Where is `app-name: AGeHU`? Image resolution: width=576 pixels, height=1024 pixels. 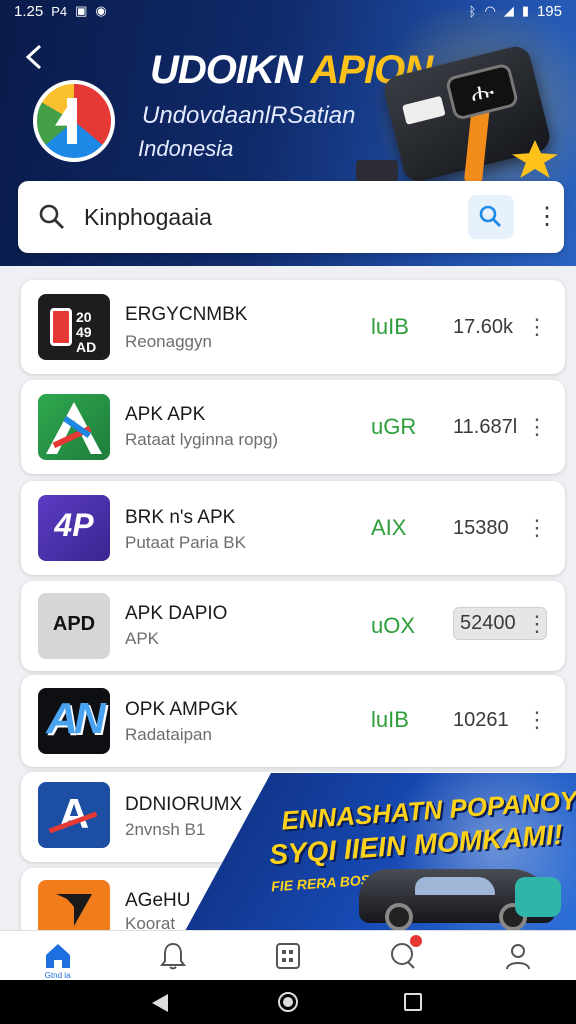
app-name: AGeHU is located at coordinates (158, 900).